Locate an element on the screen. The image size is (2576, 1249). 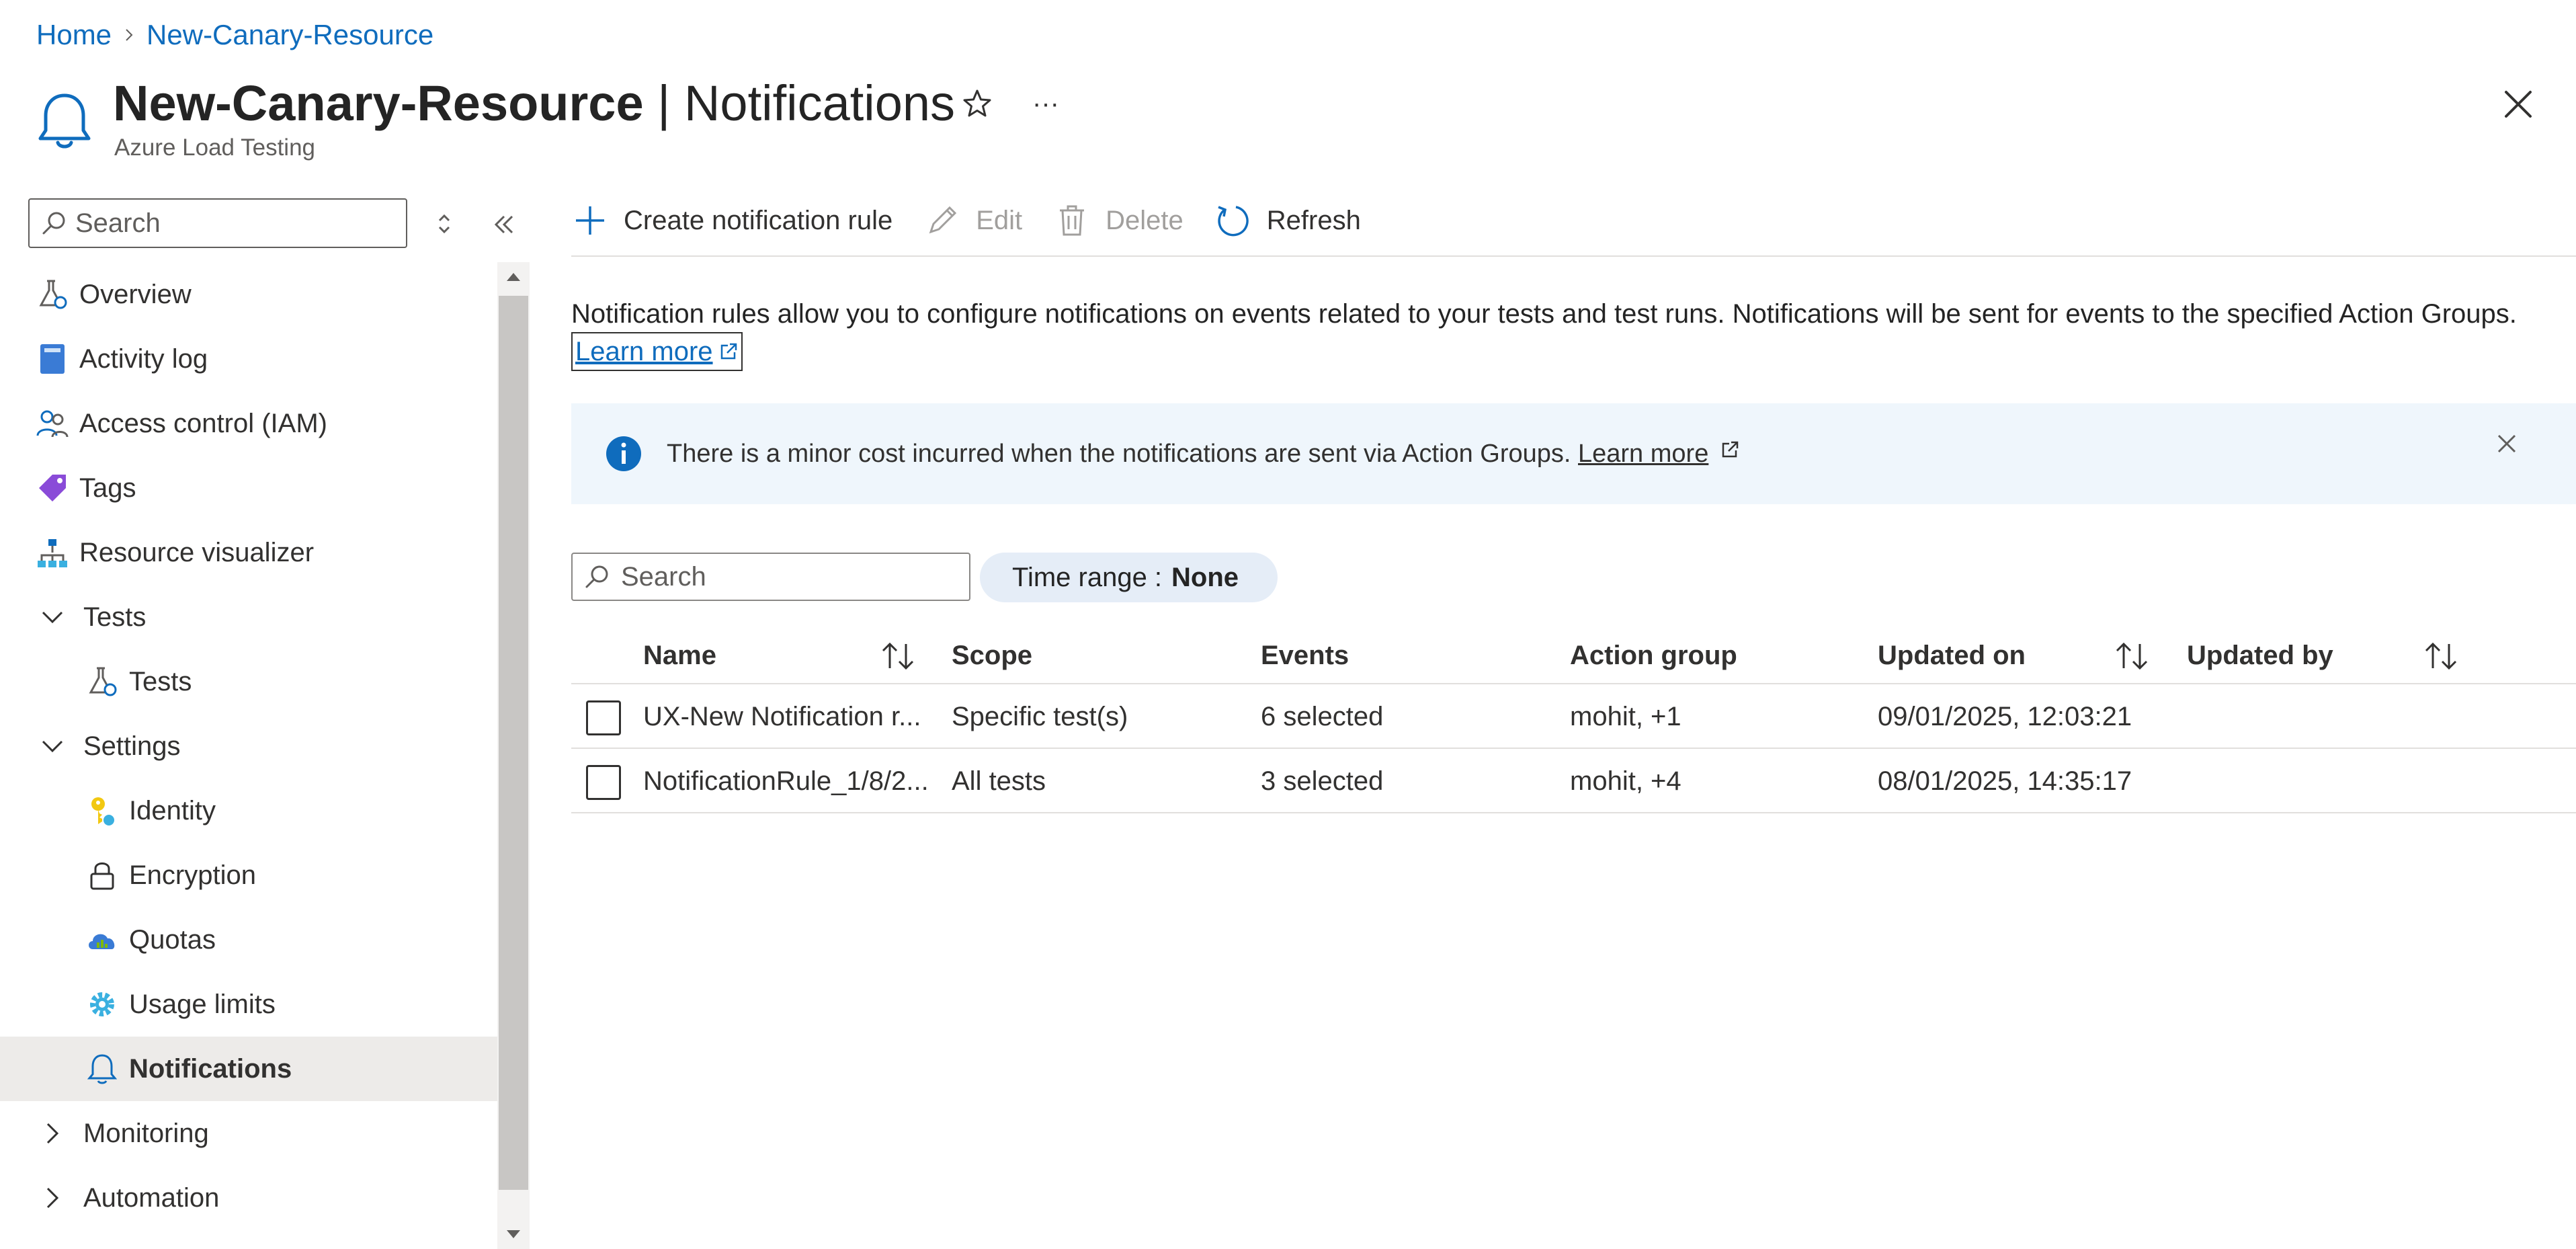
grid-search-field is located at coordinates (789, 576).